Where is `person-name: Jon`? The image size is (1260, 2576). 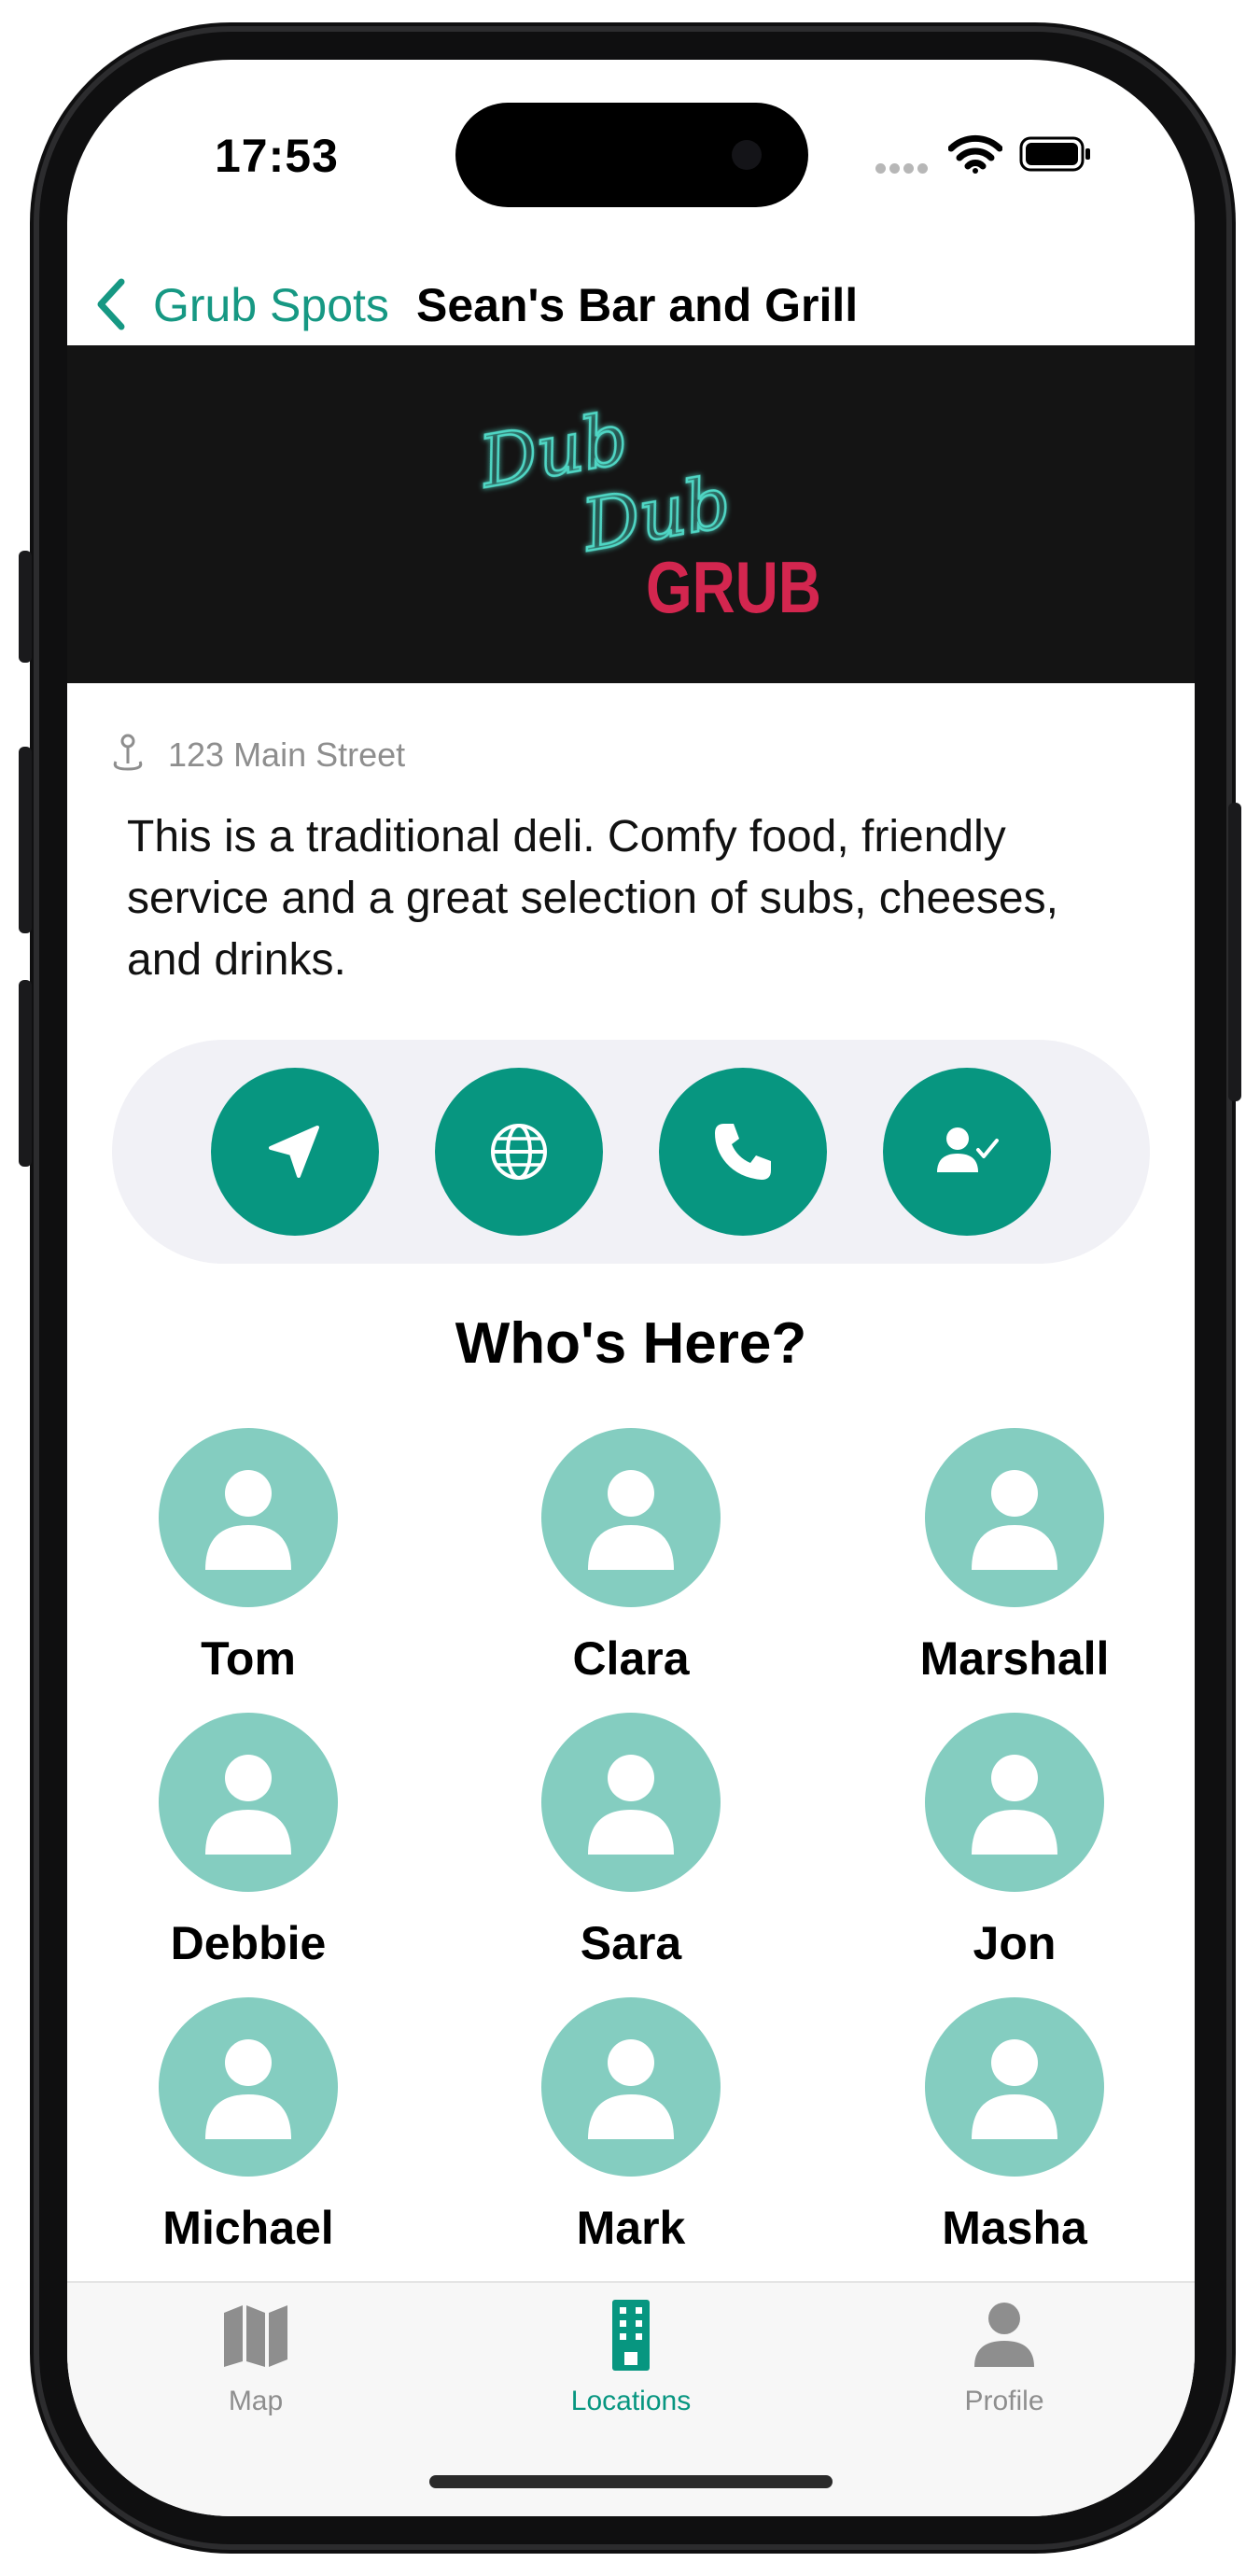
person-name: Jon is located at coordinates (1015, 1943).